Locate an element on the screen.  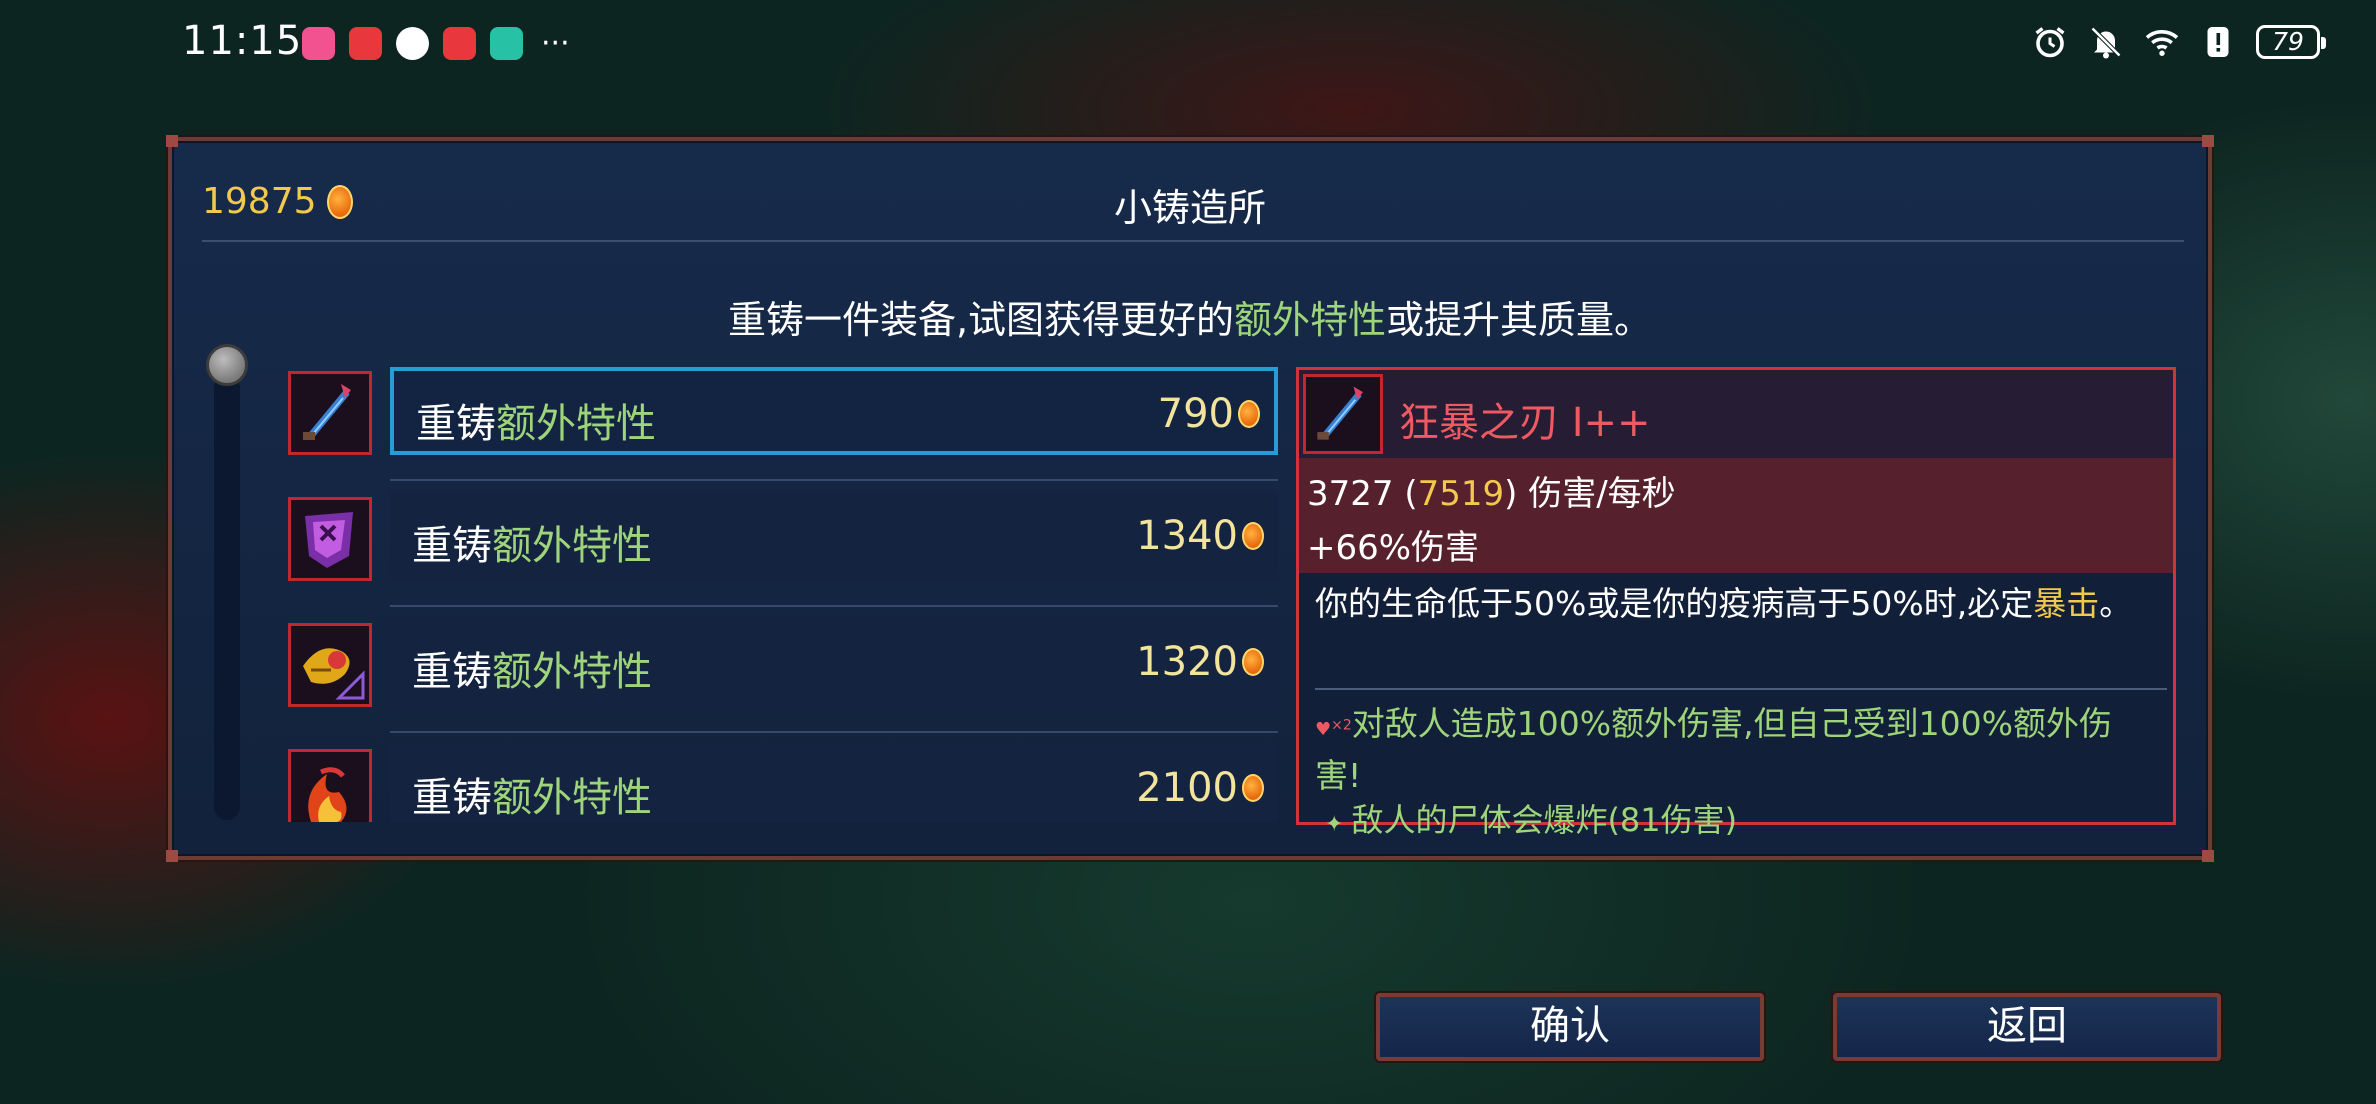
golden-dragon-icon is located at coordinates (330, 665).